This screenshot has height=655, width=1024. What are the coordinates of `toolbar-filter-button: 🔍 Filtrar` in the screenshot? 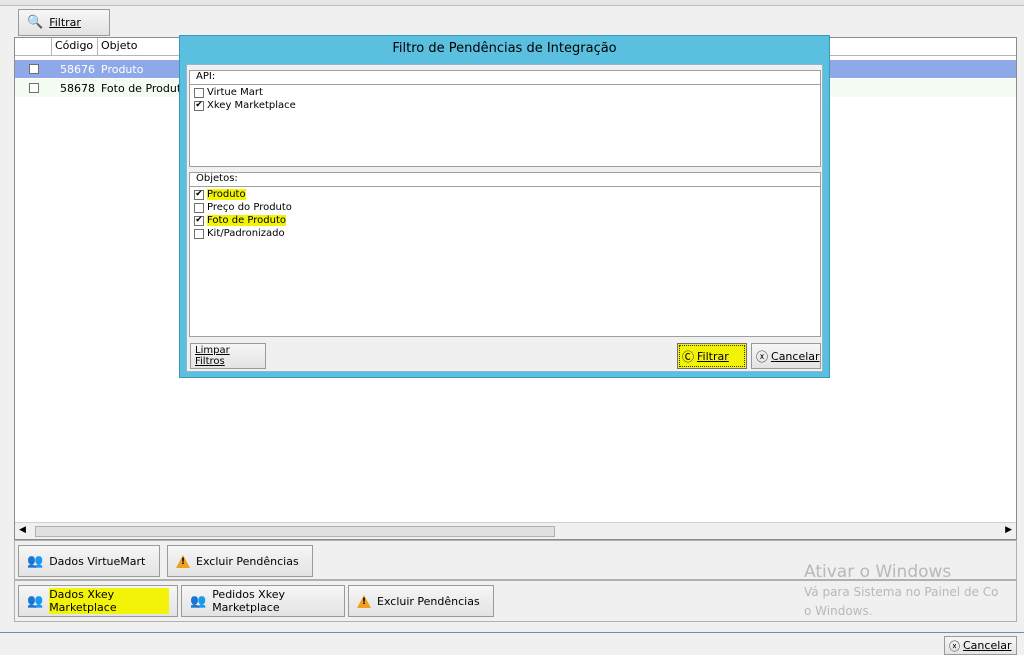 It's located at (64, 22).